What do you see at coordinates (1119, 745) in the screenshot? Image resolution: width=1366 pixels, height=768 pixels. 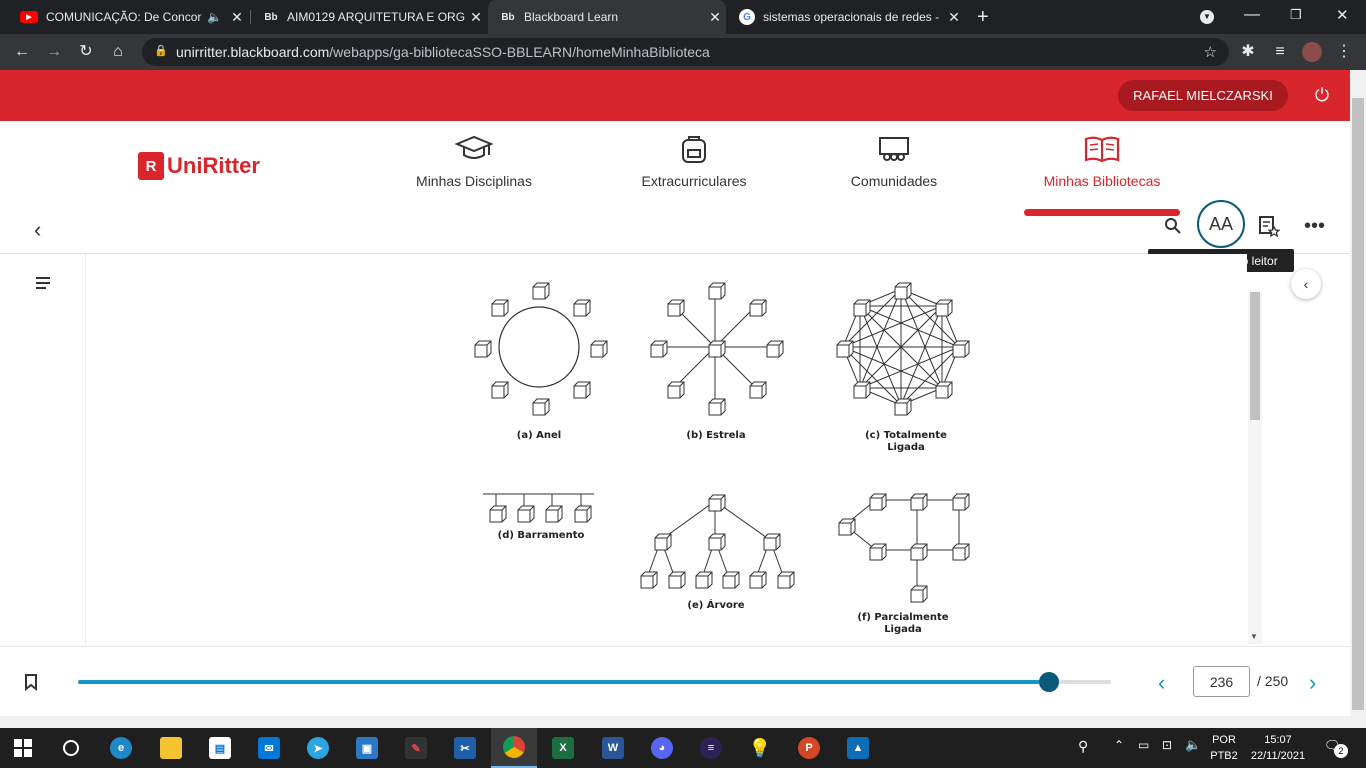 I see `tray-chevron-up-icon: ⌃` at bounding box center [1119, 745].